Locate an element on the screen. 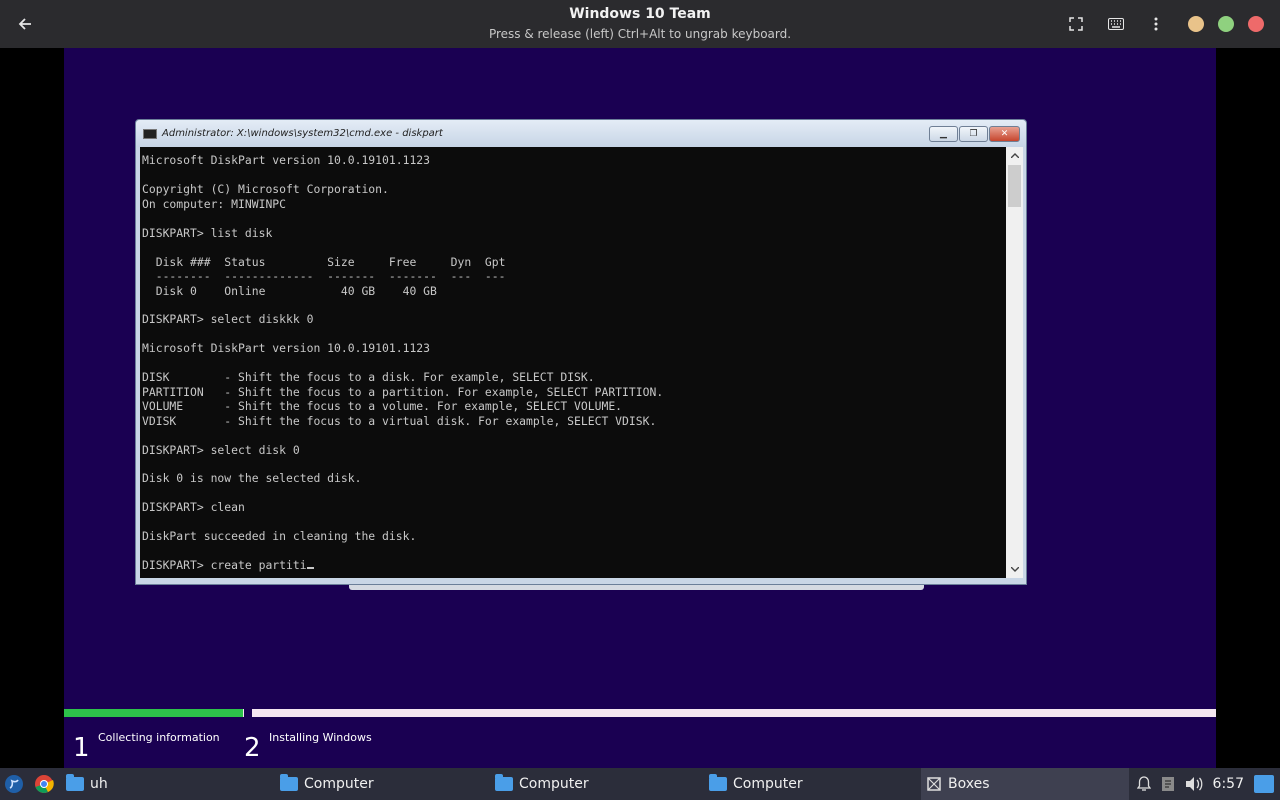 The image size is (1280, 800). progress-divider is located at coordinates (248, 713).